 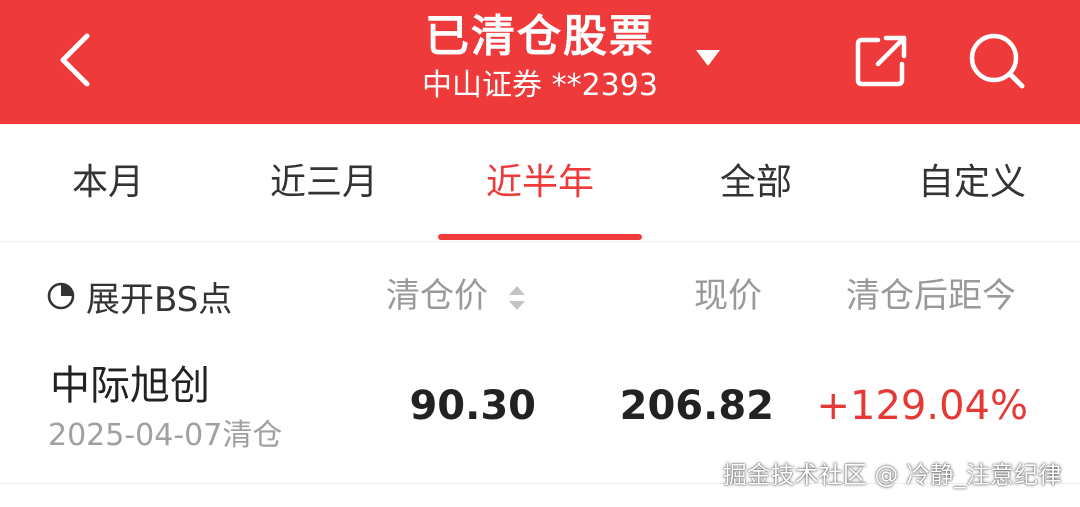 I want to click on change-since-clear-header: 清仓后距今, so click(x=931, y=296).